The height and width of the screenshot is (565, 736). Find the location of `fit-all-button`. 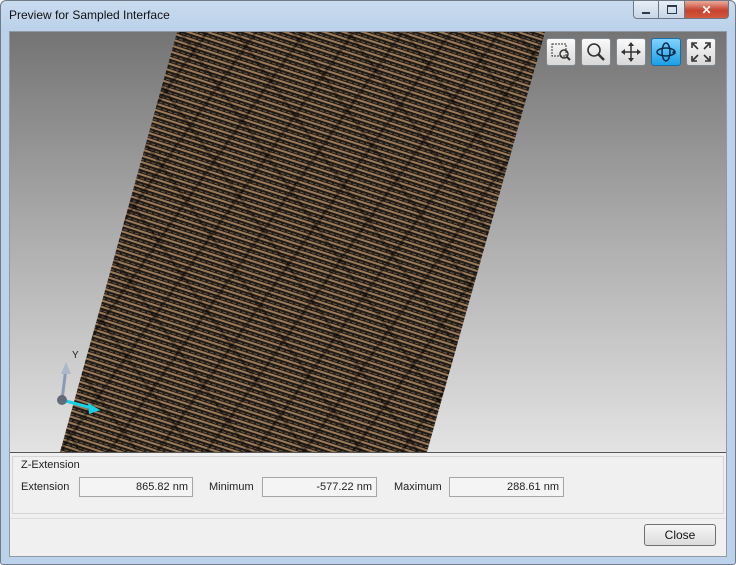

fit-all-button is located at coordinates (701, 52).